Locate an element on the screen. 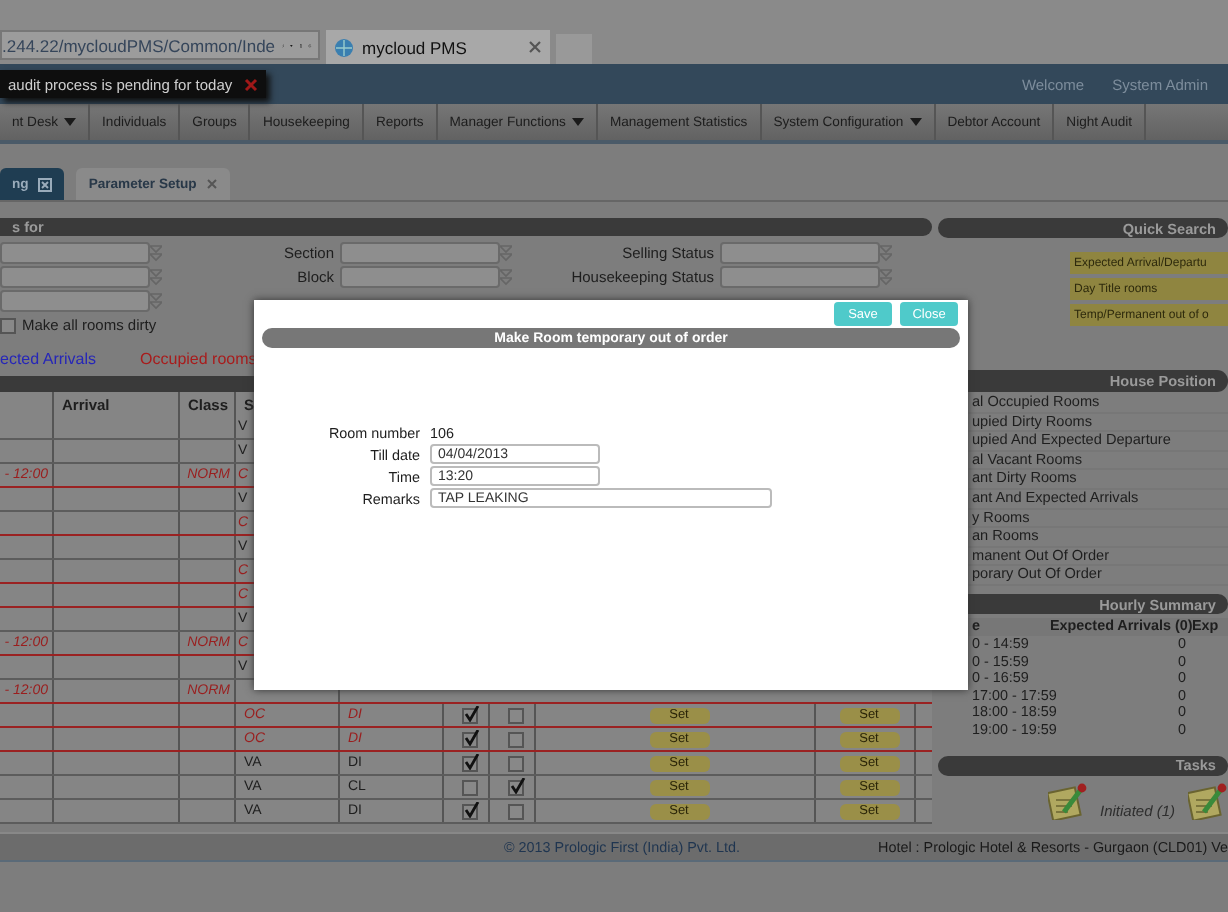  legend-label: ected Arrivals is located at coordinates (48, 359).